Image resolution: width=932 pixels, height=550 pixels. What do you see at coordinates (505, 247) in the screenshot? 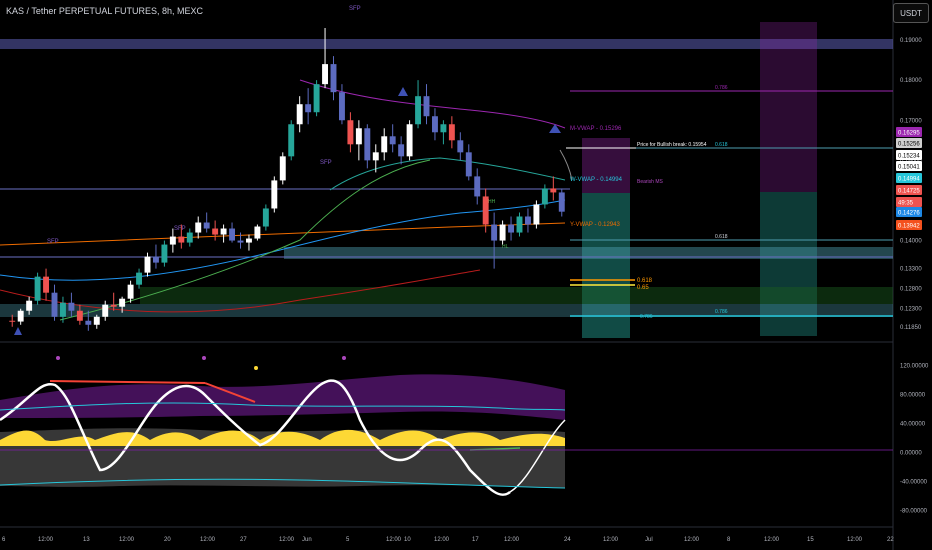
I see `hl-label: HL` at bounding box center [505, 247].